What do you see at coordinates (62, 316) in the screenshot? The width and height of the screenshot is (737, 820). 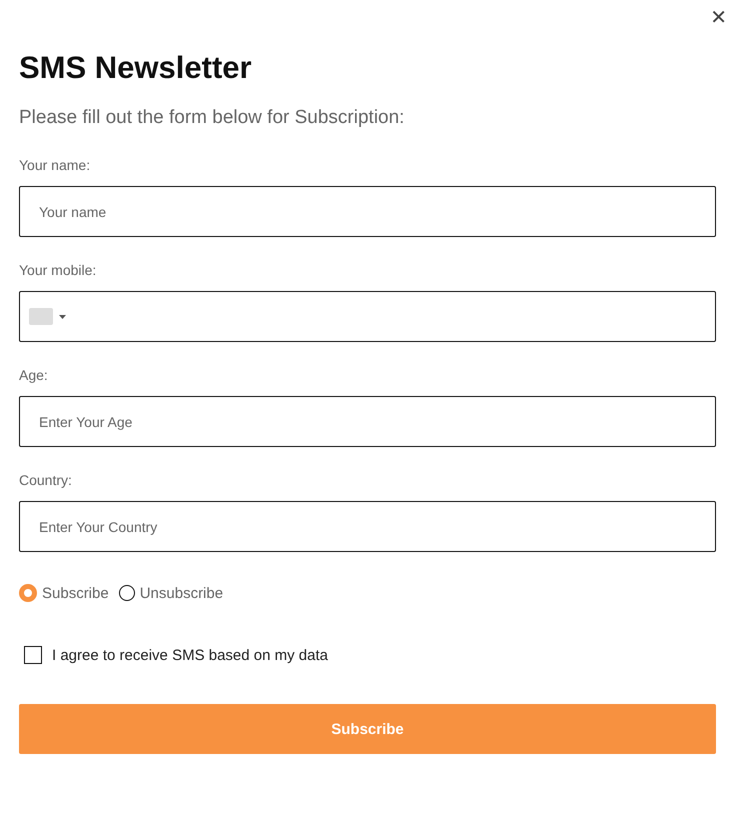 I see `caret-icon` at bounding box center [62, 316].